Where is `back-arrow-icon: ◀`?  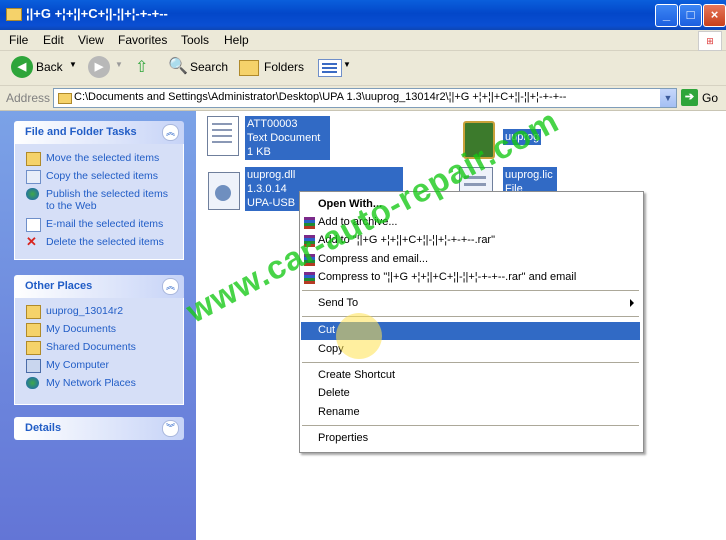
back-arrow-icon: ◀ is located at coordinates (22, 67).